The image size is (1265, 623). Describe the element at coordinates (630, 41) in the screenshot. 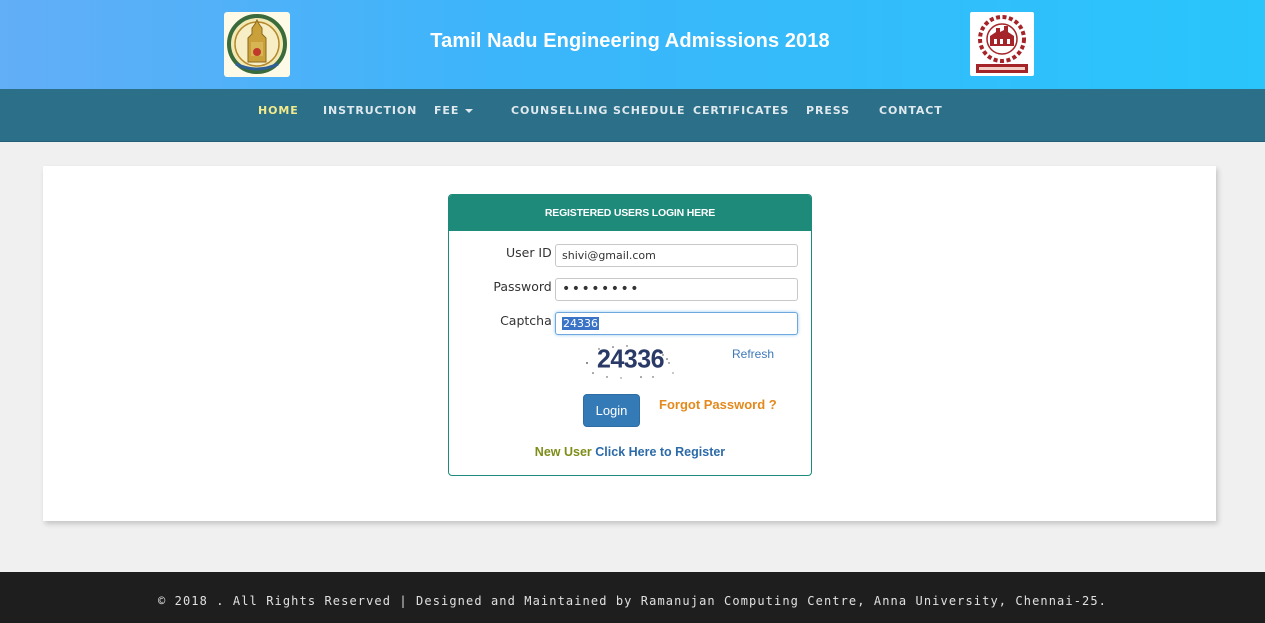

I see `site-title: Tamil Nadu Engineering Admissions 2018` at that location.